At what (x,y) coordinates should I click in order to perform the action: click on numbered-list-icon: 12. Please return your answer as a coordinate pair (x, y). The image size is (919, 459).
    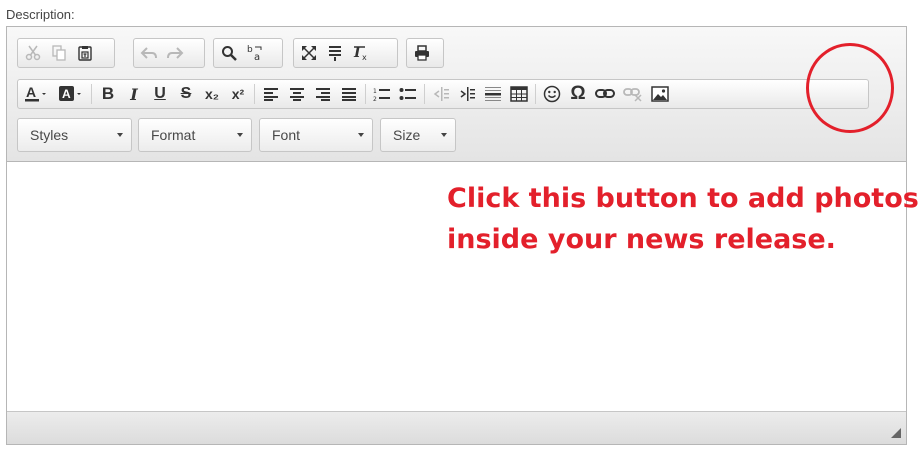
    Looking at the image, I should click on (382, 94).